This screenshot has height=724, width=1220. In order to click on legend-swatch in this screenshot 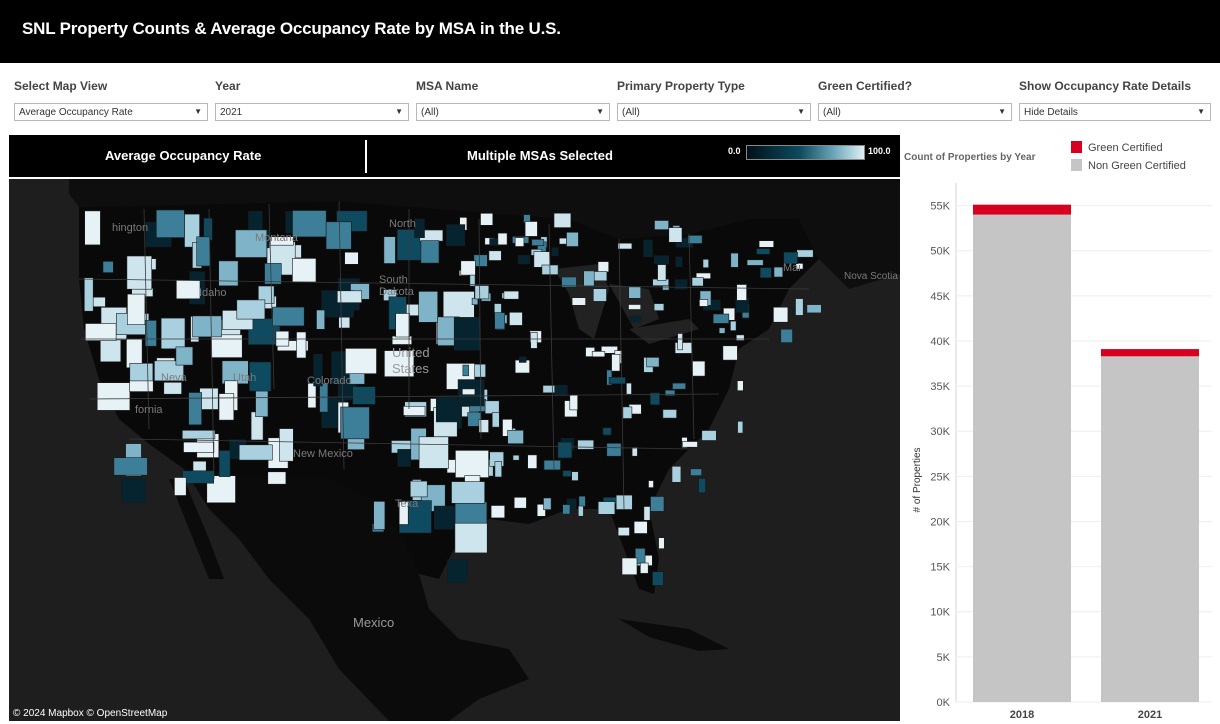, I will do `click(1076, 147)`.